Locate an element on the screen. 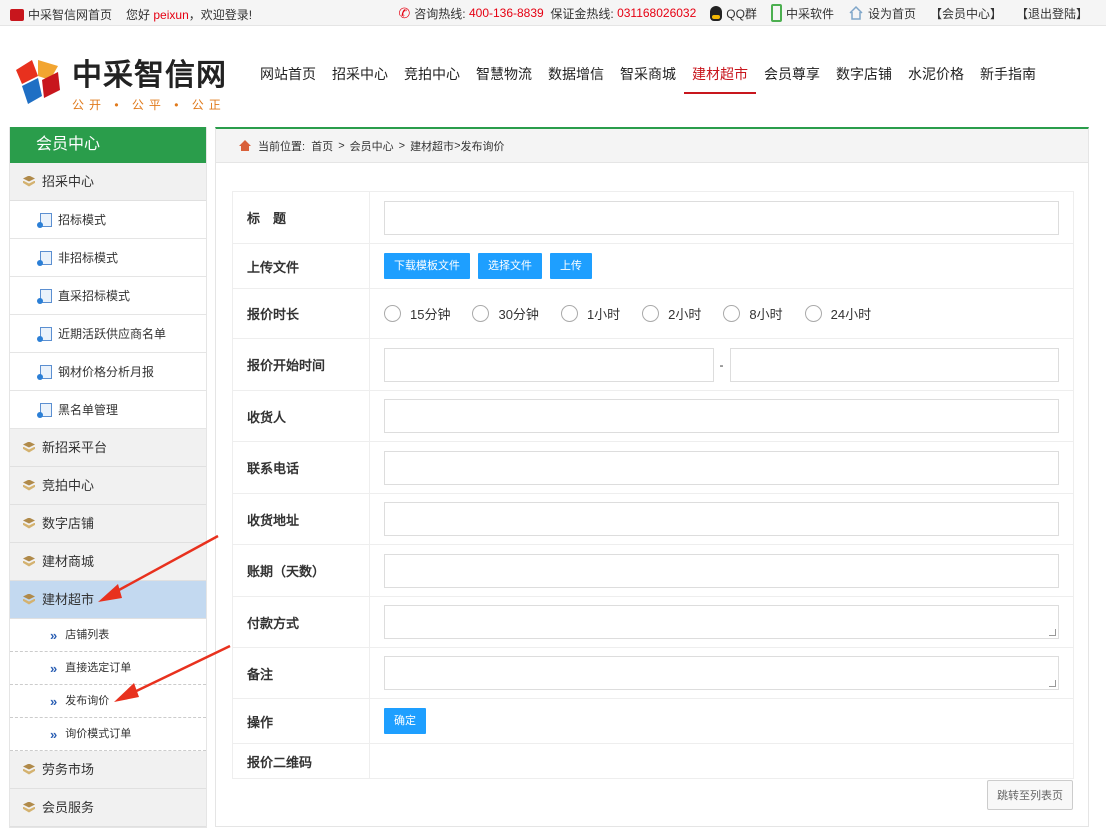  logo: 中采智信网 公开 • 公平 • 公正 is located at coordinates (119, 81).